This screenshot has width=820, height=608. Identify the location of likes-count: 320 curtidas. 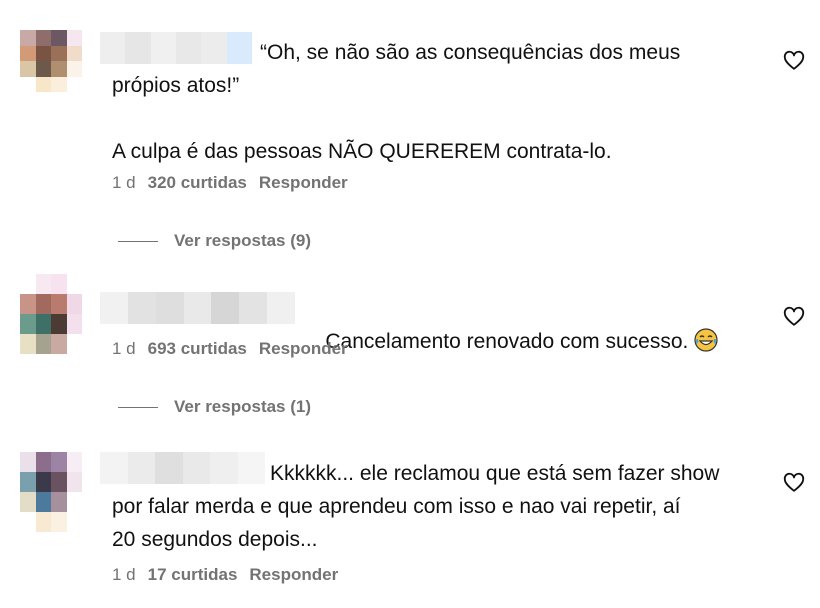
(197, 183).